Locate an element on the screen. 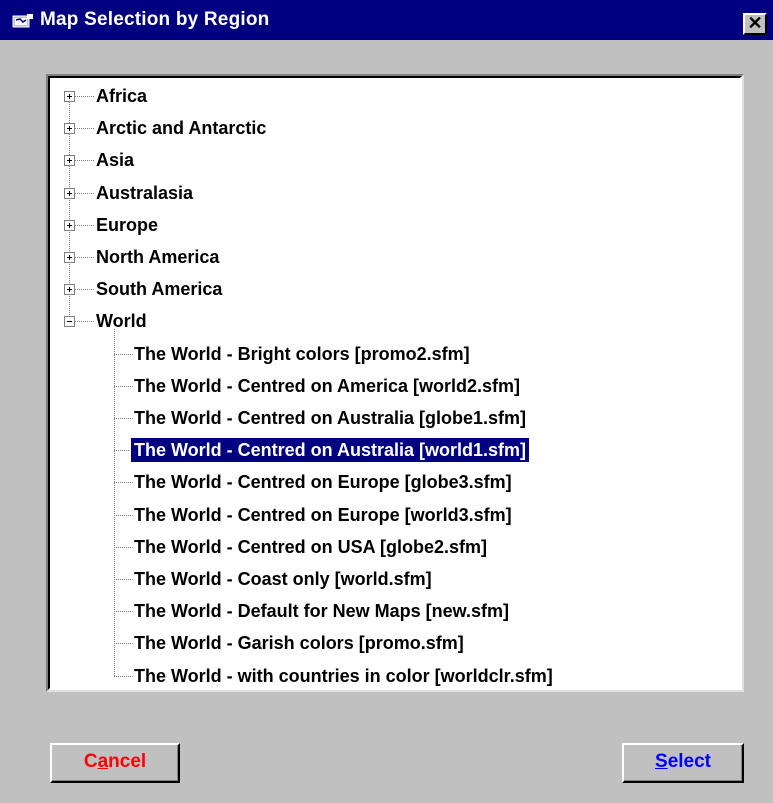 This screenshot has height=803, width=773. tree-node-region: Arctic and Antarctic is located at coordinates (181, 128).